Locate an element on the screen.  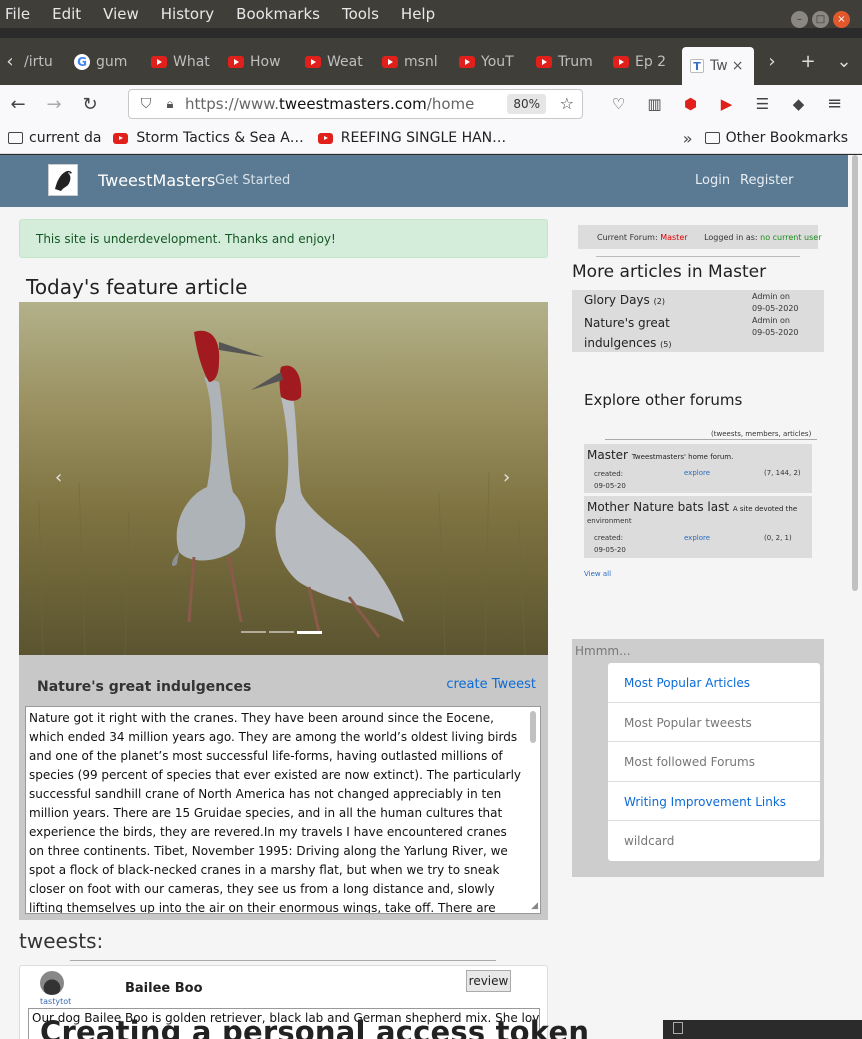
other-bookmarks: Other Bookmarks is located at coordinates (776, 138).